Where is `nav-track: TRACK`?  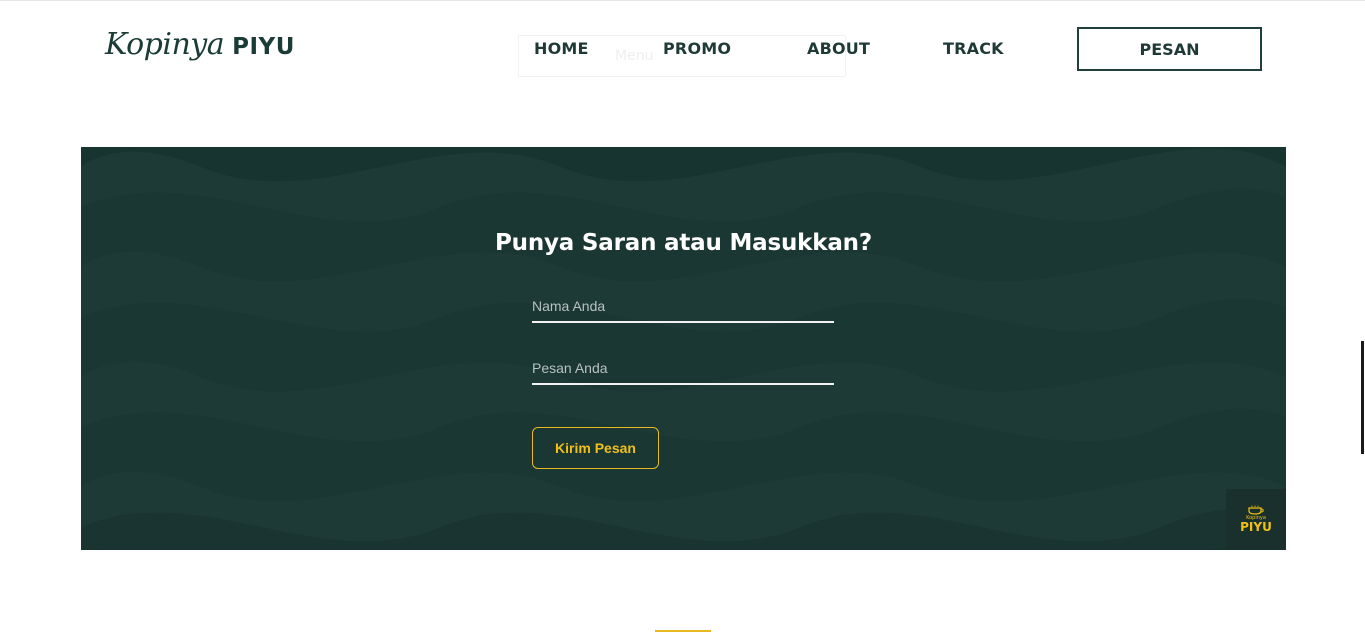
nav-track: TRACK is located at coordinates (973, 48).